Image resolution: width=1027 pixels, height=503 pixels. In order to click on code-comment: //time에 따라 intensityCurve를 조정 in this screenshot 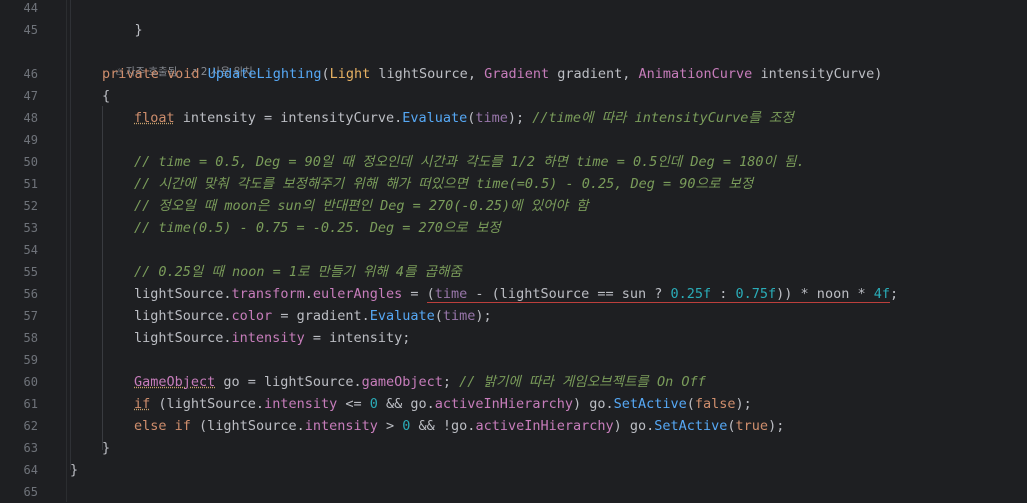, I will do `click(663, 118)`.